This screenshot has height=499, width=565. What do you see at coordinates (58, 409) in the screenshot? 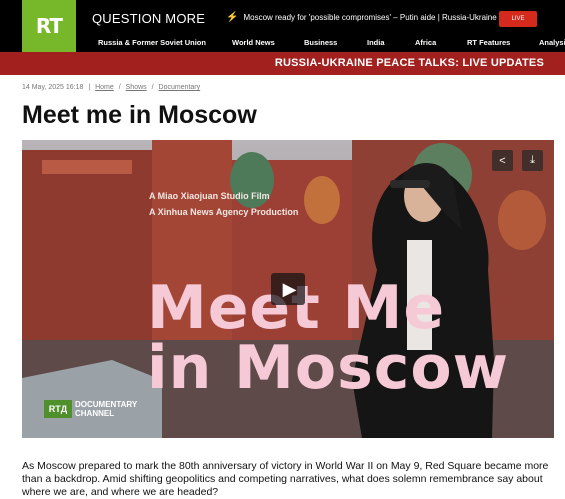
I see `rt-documentary-logo: RTД` at bounding box center [58, 409].